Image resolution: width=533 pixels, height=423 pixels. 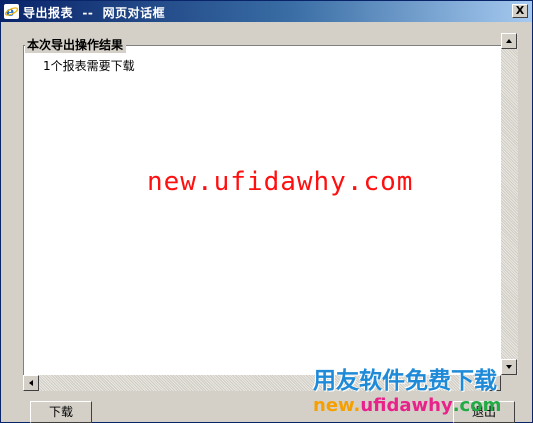 I want to click on close-button: X, so click(x=520, y=11).